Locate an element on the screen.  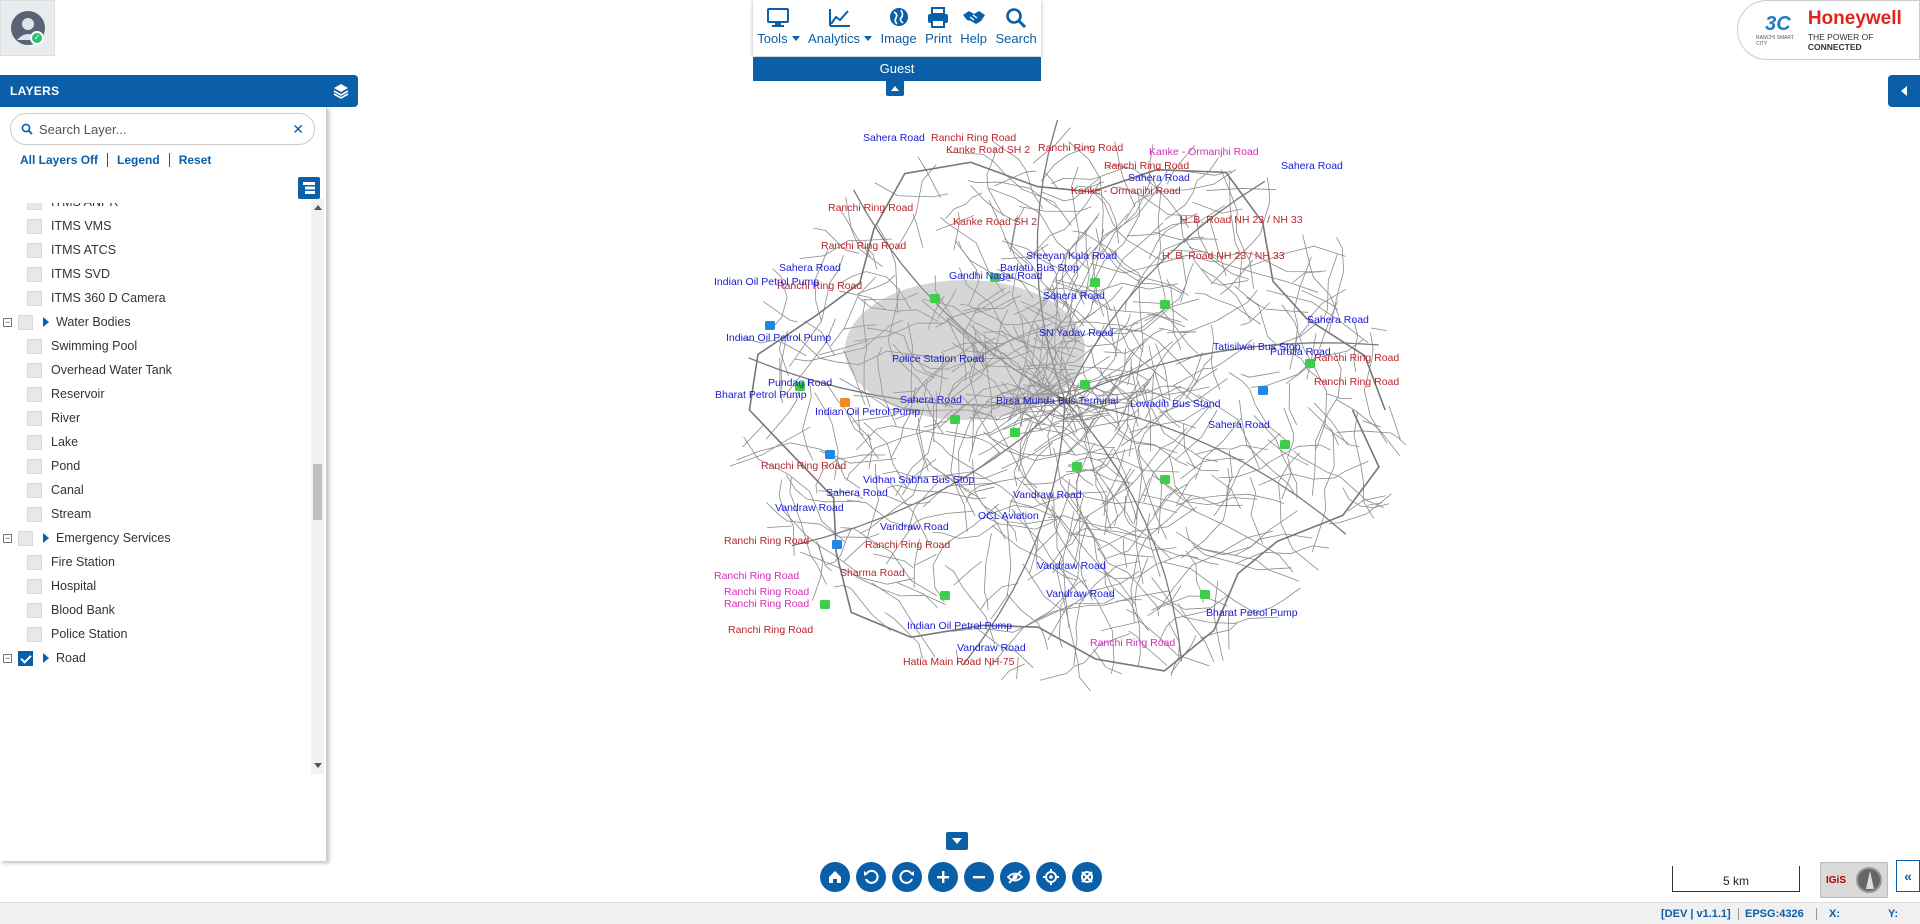
layer-search-input is located at coordinates (166, 129).